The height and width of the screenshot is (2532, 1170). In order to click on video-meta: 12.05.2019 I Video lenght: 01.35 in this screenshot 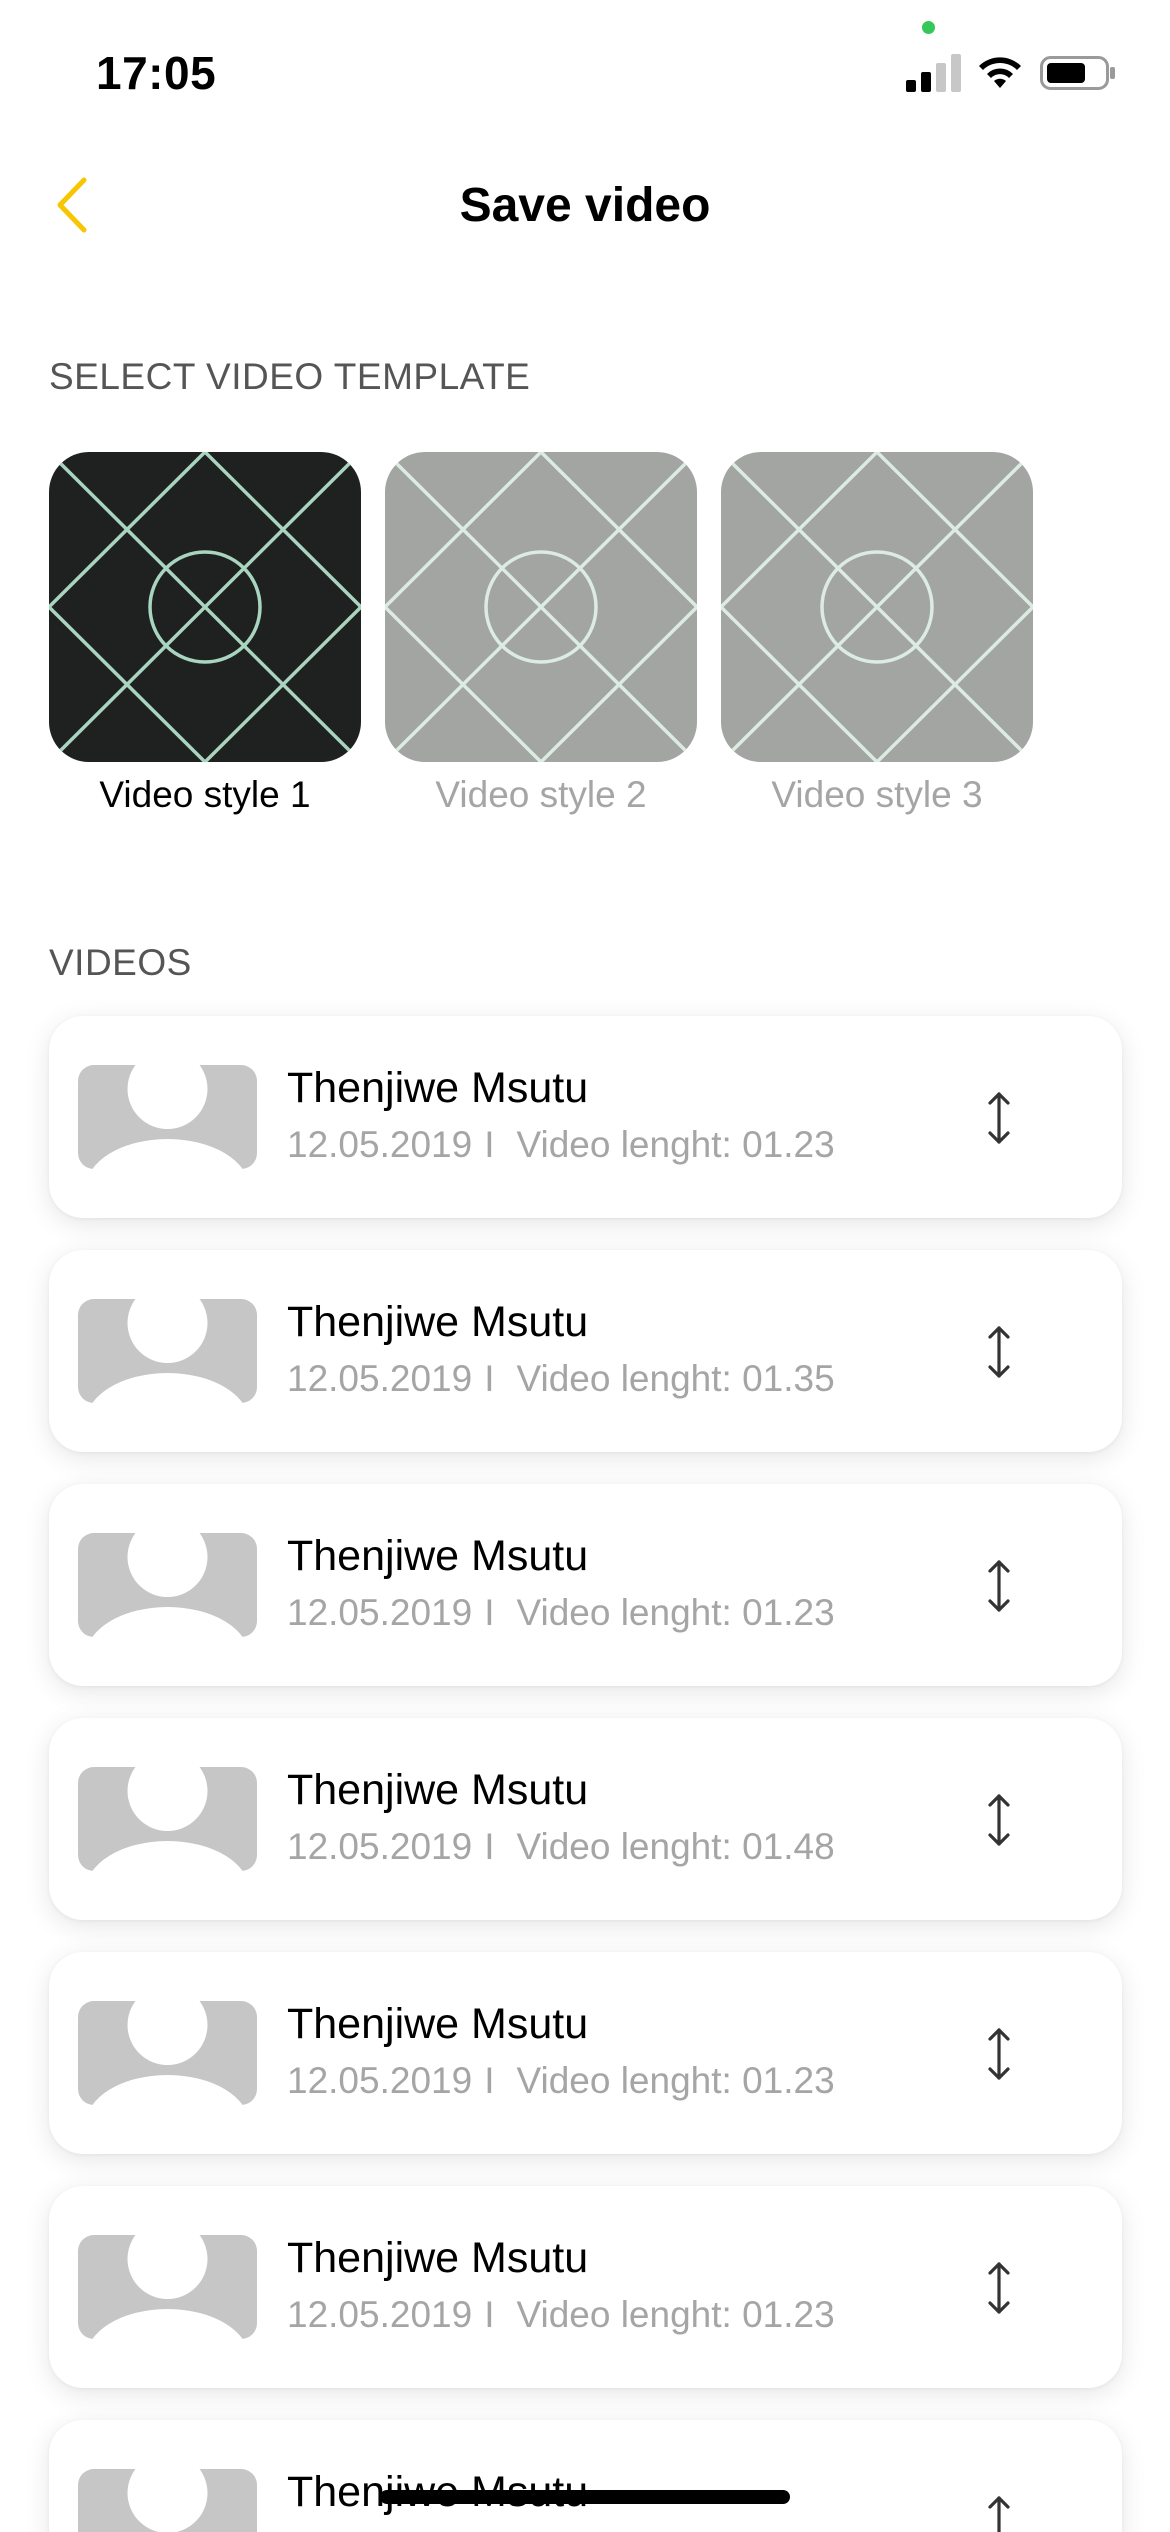, I will do `click(561, 1379)`.